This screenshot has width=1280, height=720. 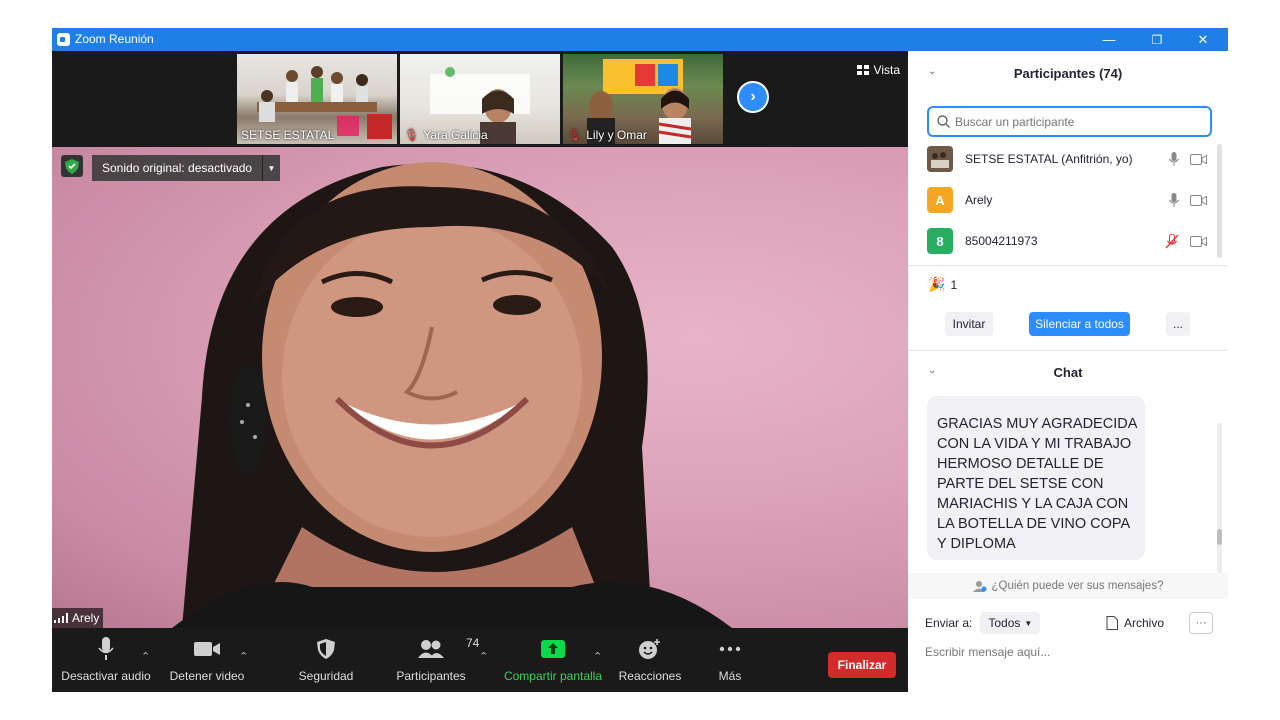 I want to click on close-button: ✕, so click(x=1203, y=39).